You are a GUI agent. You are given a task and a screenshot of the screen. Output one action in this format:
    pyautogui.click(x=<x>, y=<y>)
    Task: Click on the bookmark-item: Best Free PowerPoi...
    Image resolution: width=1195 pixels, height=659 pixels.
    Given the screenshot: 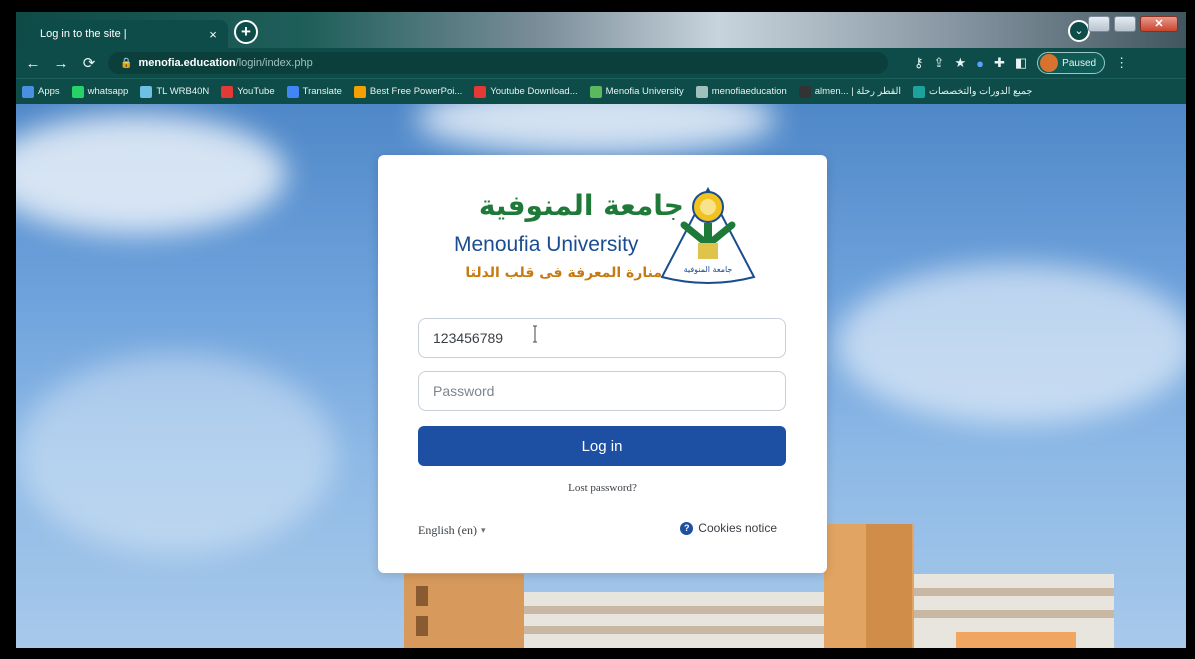 What is the action you would take?
    pyautogui.click(x=408, y=91)
    